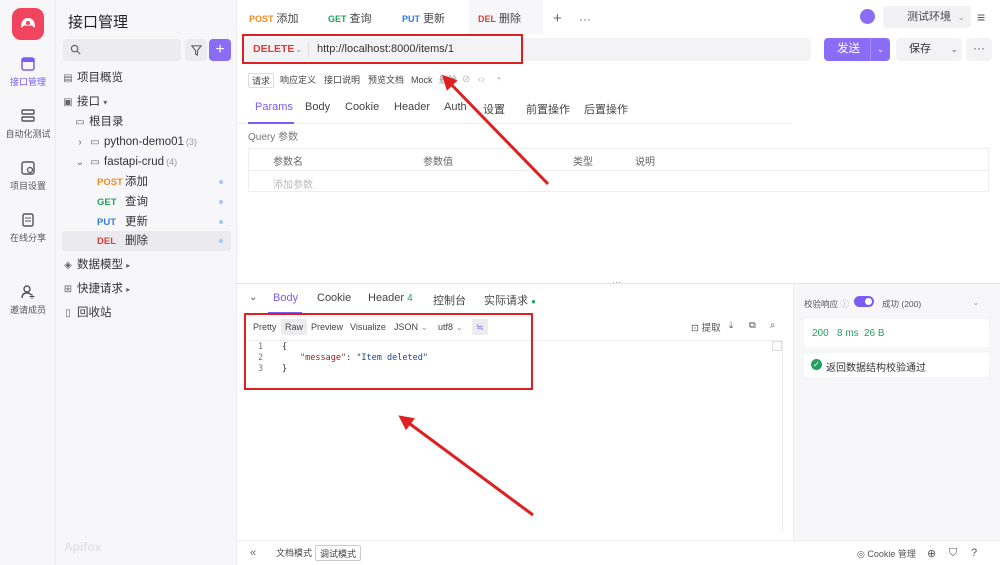 The height and width of the screenshot is (565, 1000). I want to click on invite-icon, so click(28, 292).